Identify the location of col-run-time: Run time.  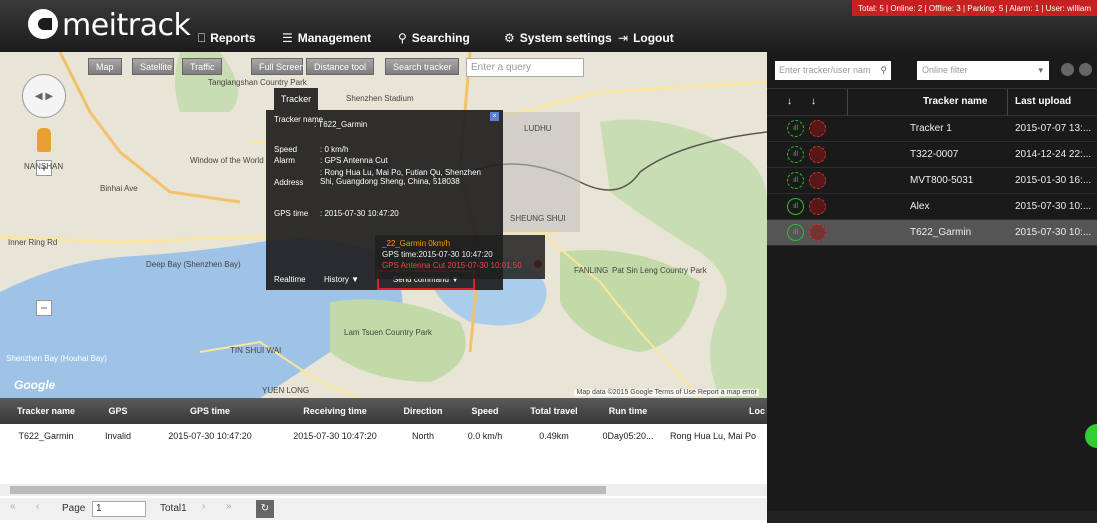
(628, 411).